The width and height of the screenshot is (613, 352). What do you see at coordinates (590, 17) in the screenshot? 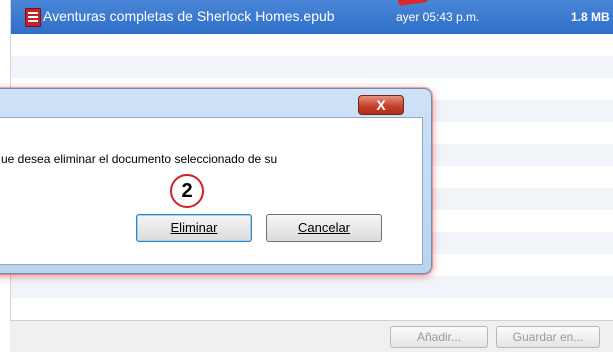
I see `file-size: 1.8 MB` at bounding box center [590, 17].